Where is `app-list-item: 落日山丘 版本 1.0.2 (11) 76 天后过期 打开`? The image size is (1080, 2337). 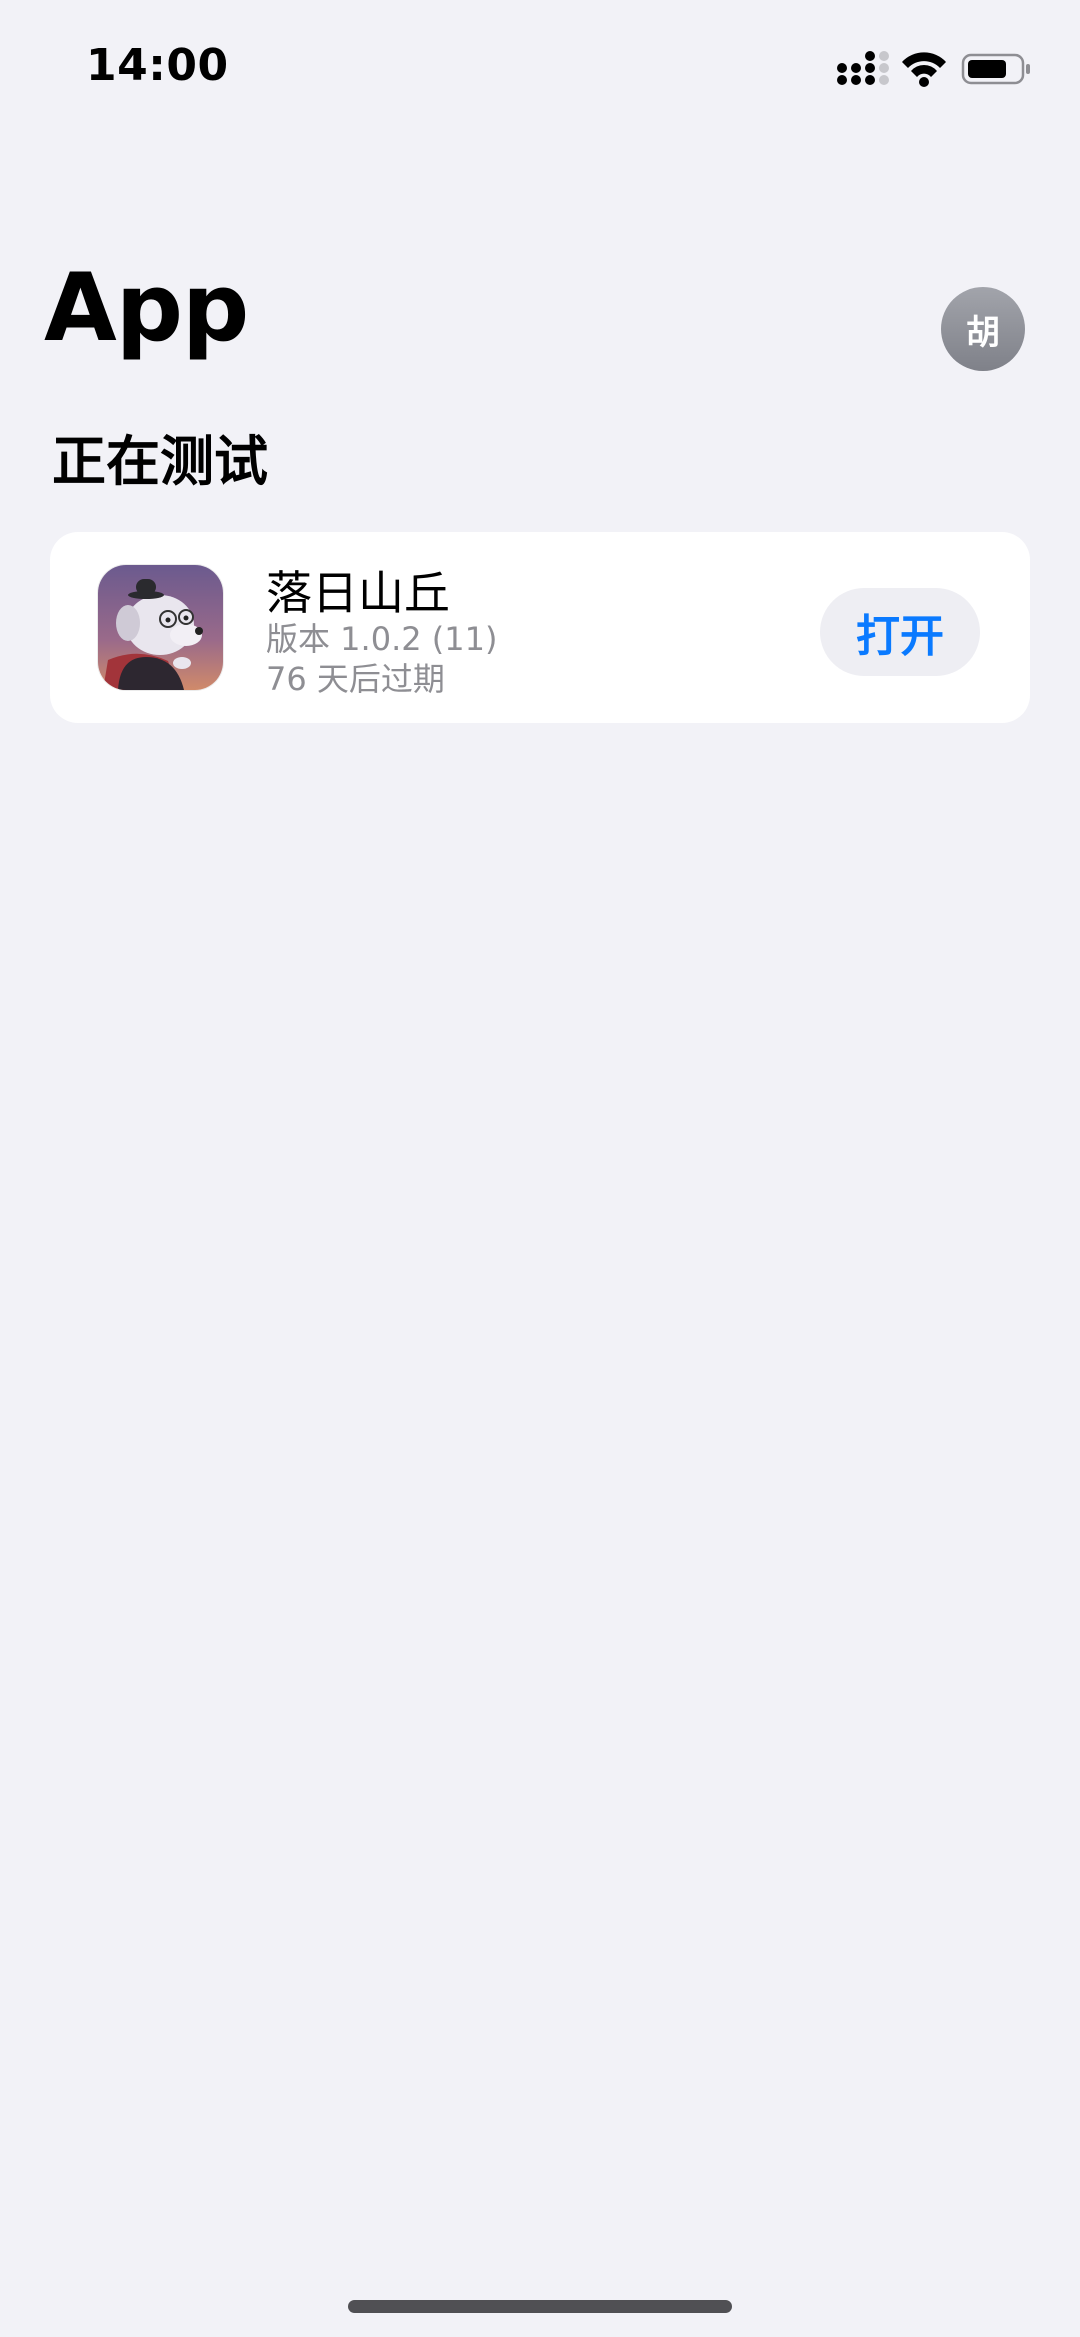 app-list-item: 落日山丘 版本 1.0.2 (11) 76 天后过期 打开 is located at coordinates (540, 627).